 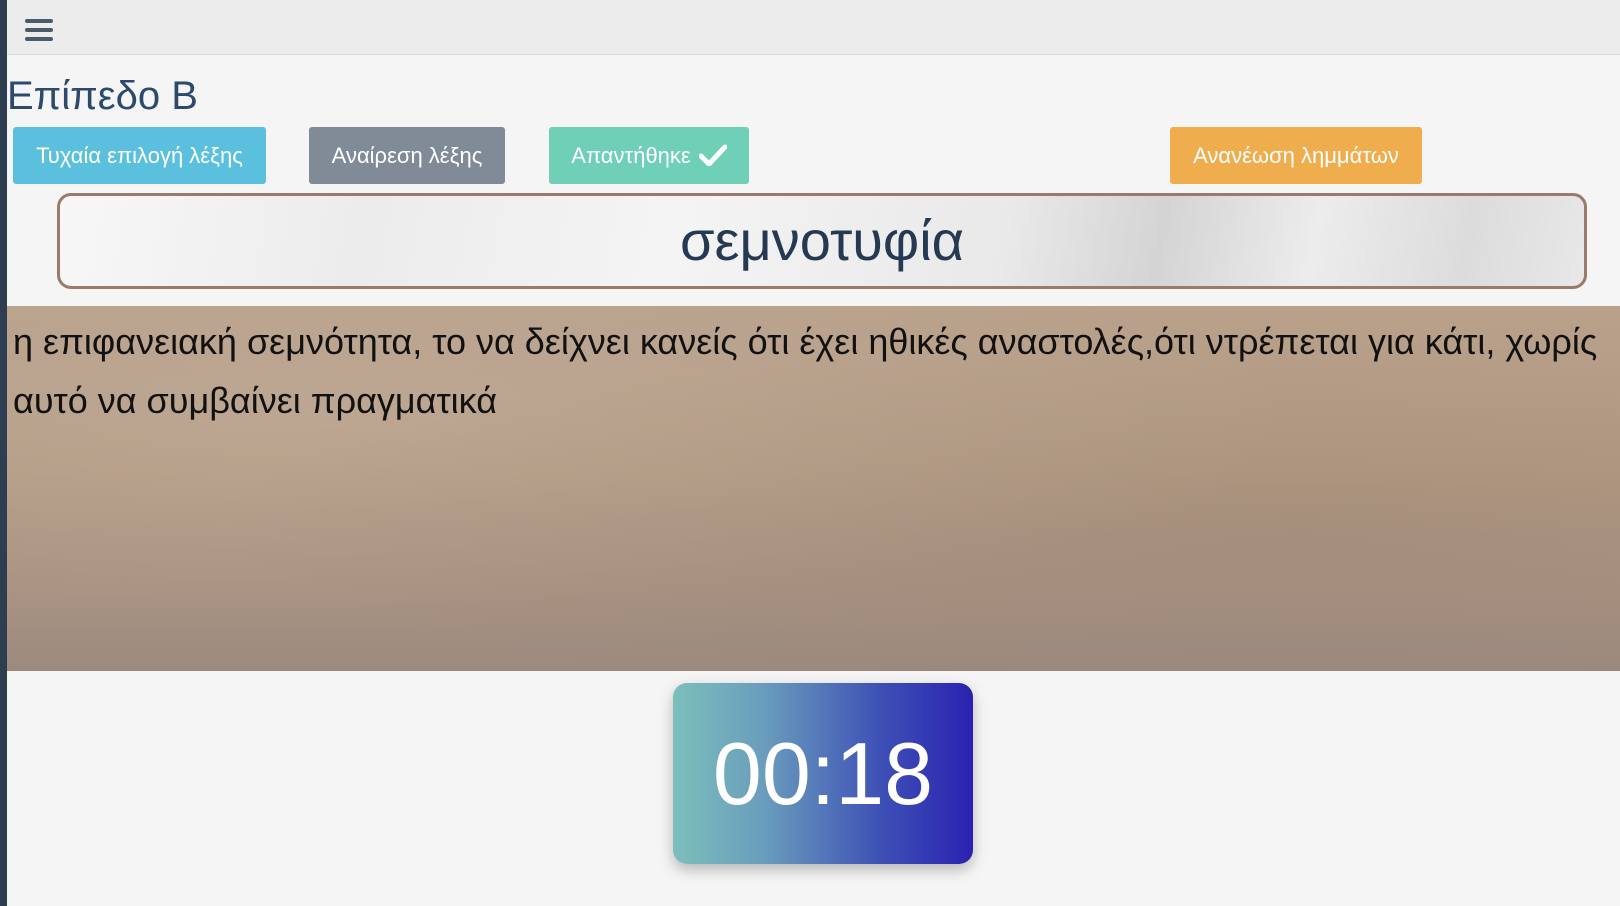 I want to click on left-edge-strip, so click(x=3, y=453).